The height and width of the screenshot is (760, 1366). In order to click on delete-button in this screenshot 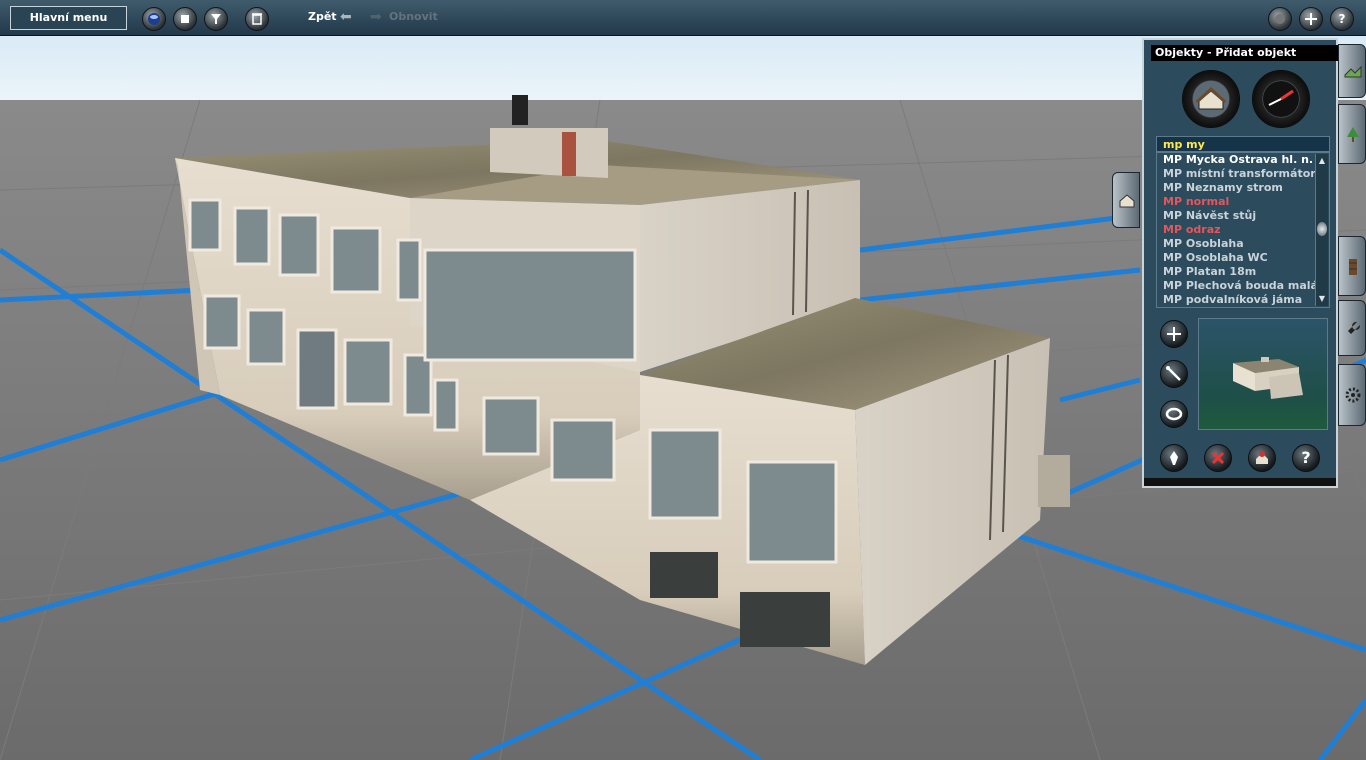, I will do `click(1218, 458)`.